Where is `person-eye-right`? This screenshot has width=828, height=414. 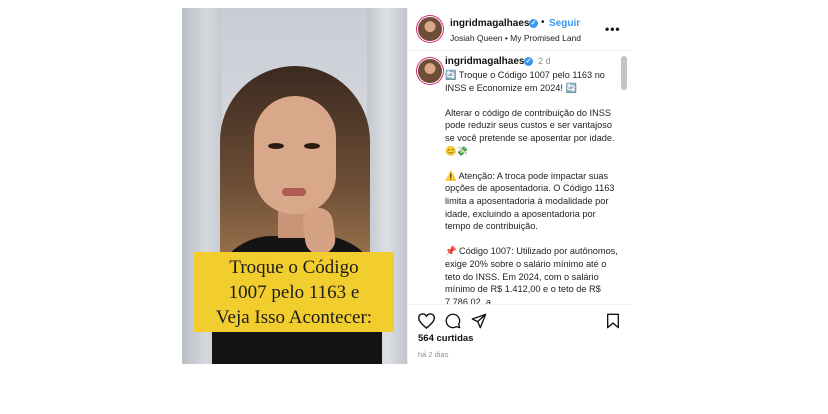 person-eye-right is located at coordinates (312, 146).